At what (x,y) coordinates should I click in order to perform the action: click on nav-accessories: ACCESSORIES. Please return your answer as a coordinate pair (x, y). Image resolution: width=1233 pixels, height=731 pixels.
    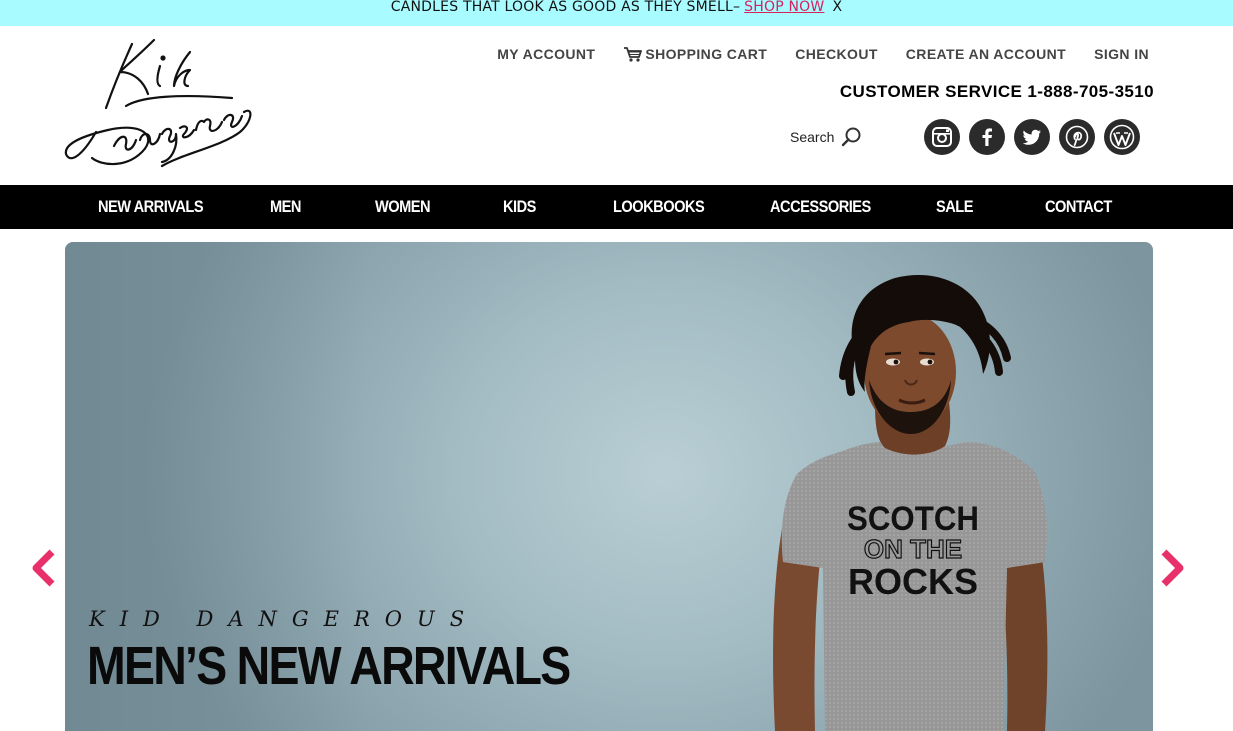
    Looking at the image, I should click on (820, 207).